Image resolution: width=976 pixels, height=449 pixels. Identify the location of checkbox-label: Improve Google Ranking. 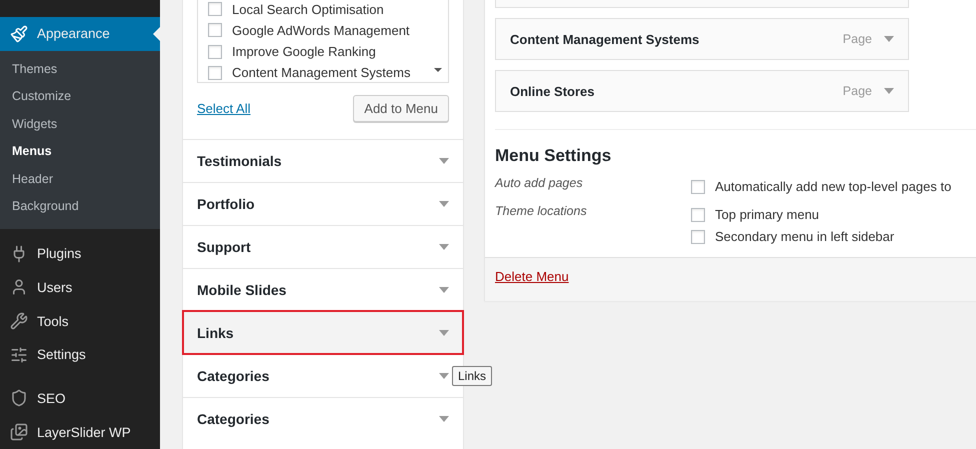
(304, 52).